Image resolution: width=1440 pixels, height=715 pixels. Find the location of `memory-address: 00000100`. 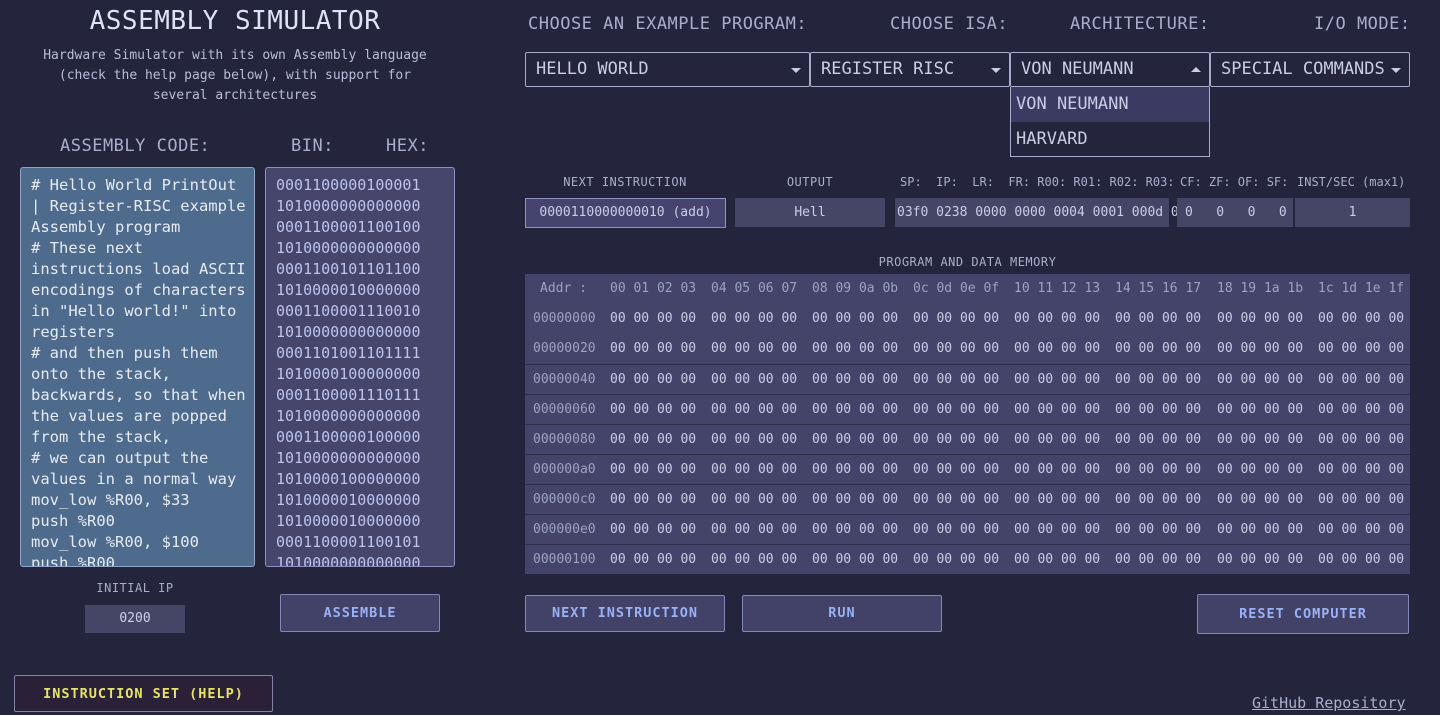

memory-address: 00000100 is located at coordinates (564, 559).